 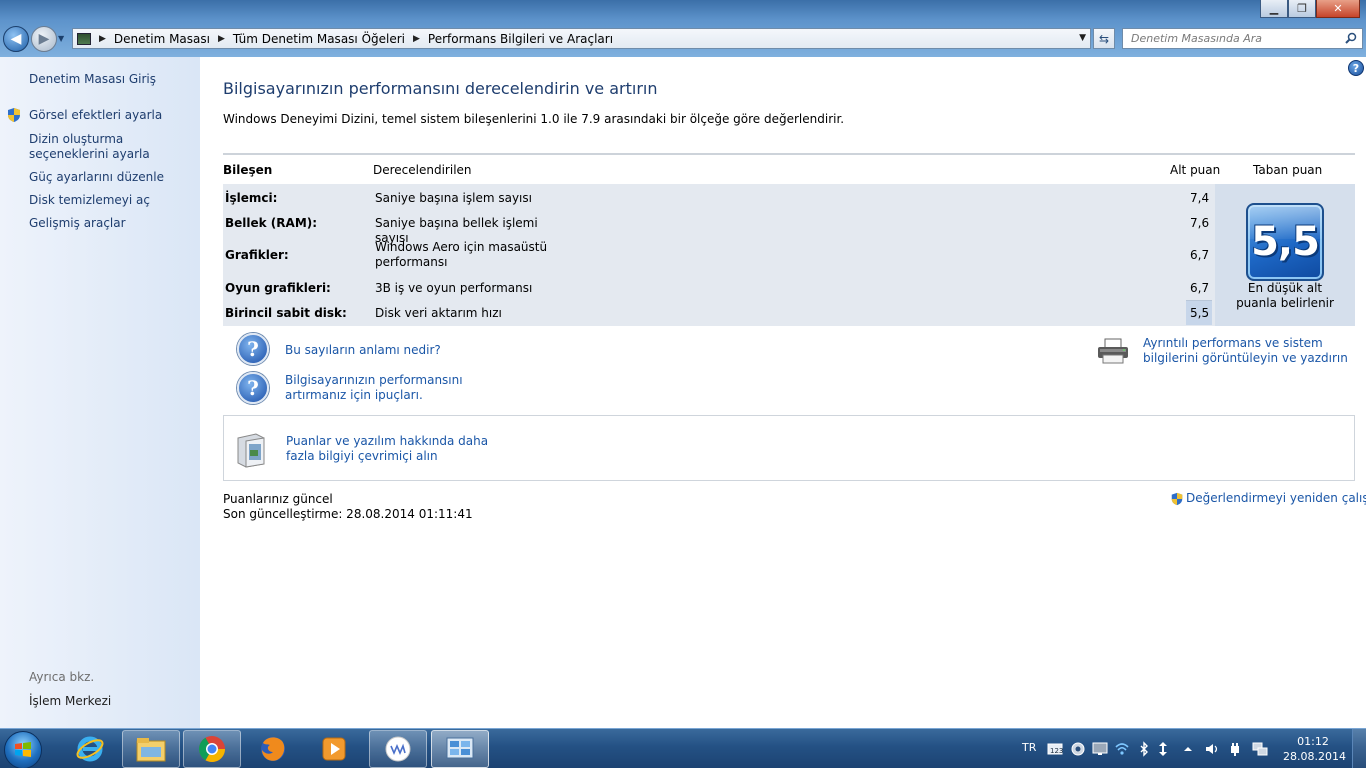 I want to click on windows-logo-icon, so click(x=23, y=749).